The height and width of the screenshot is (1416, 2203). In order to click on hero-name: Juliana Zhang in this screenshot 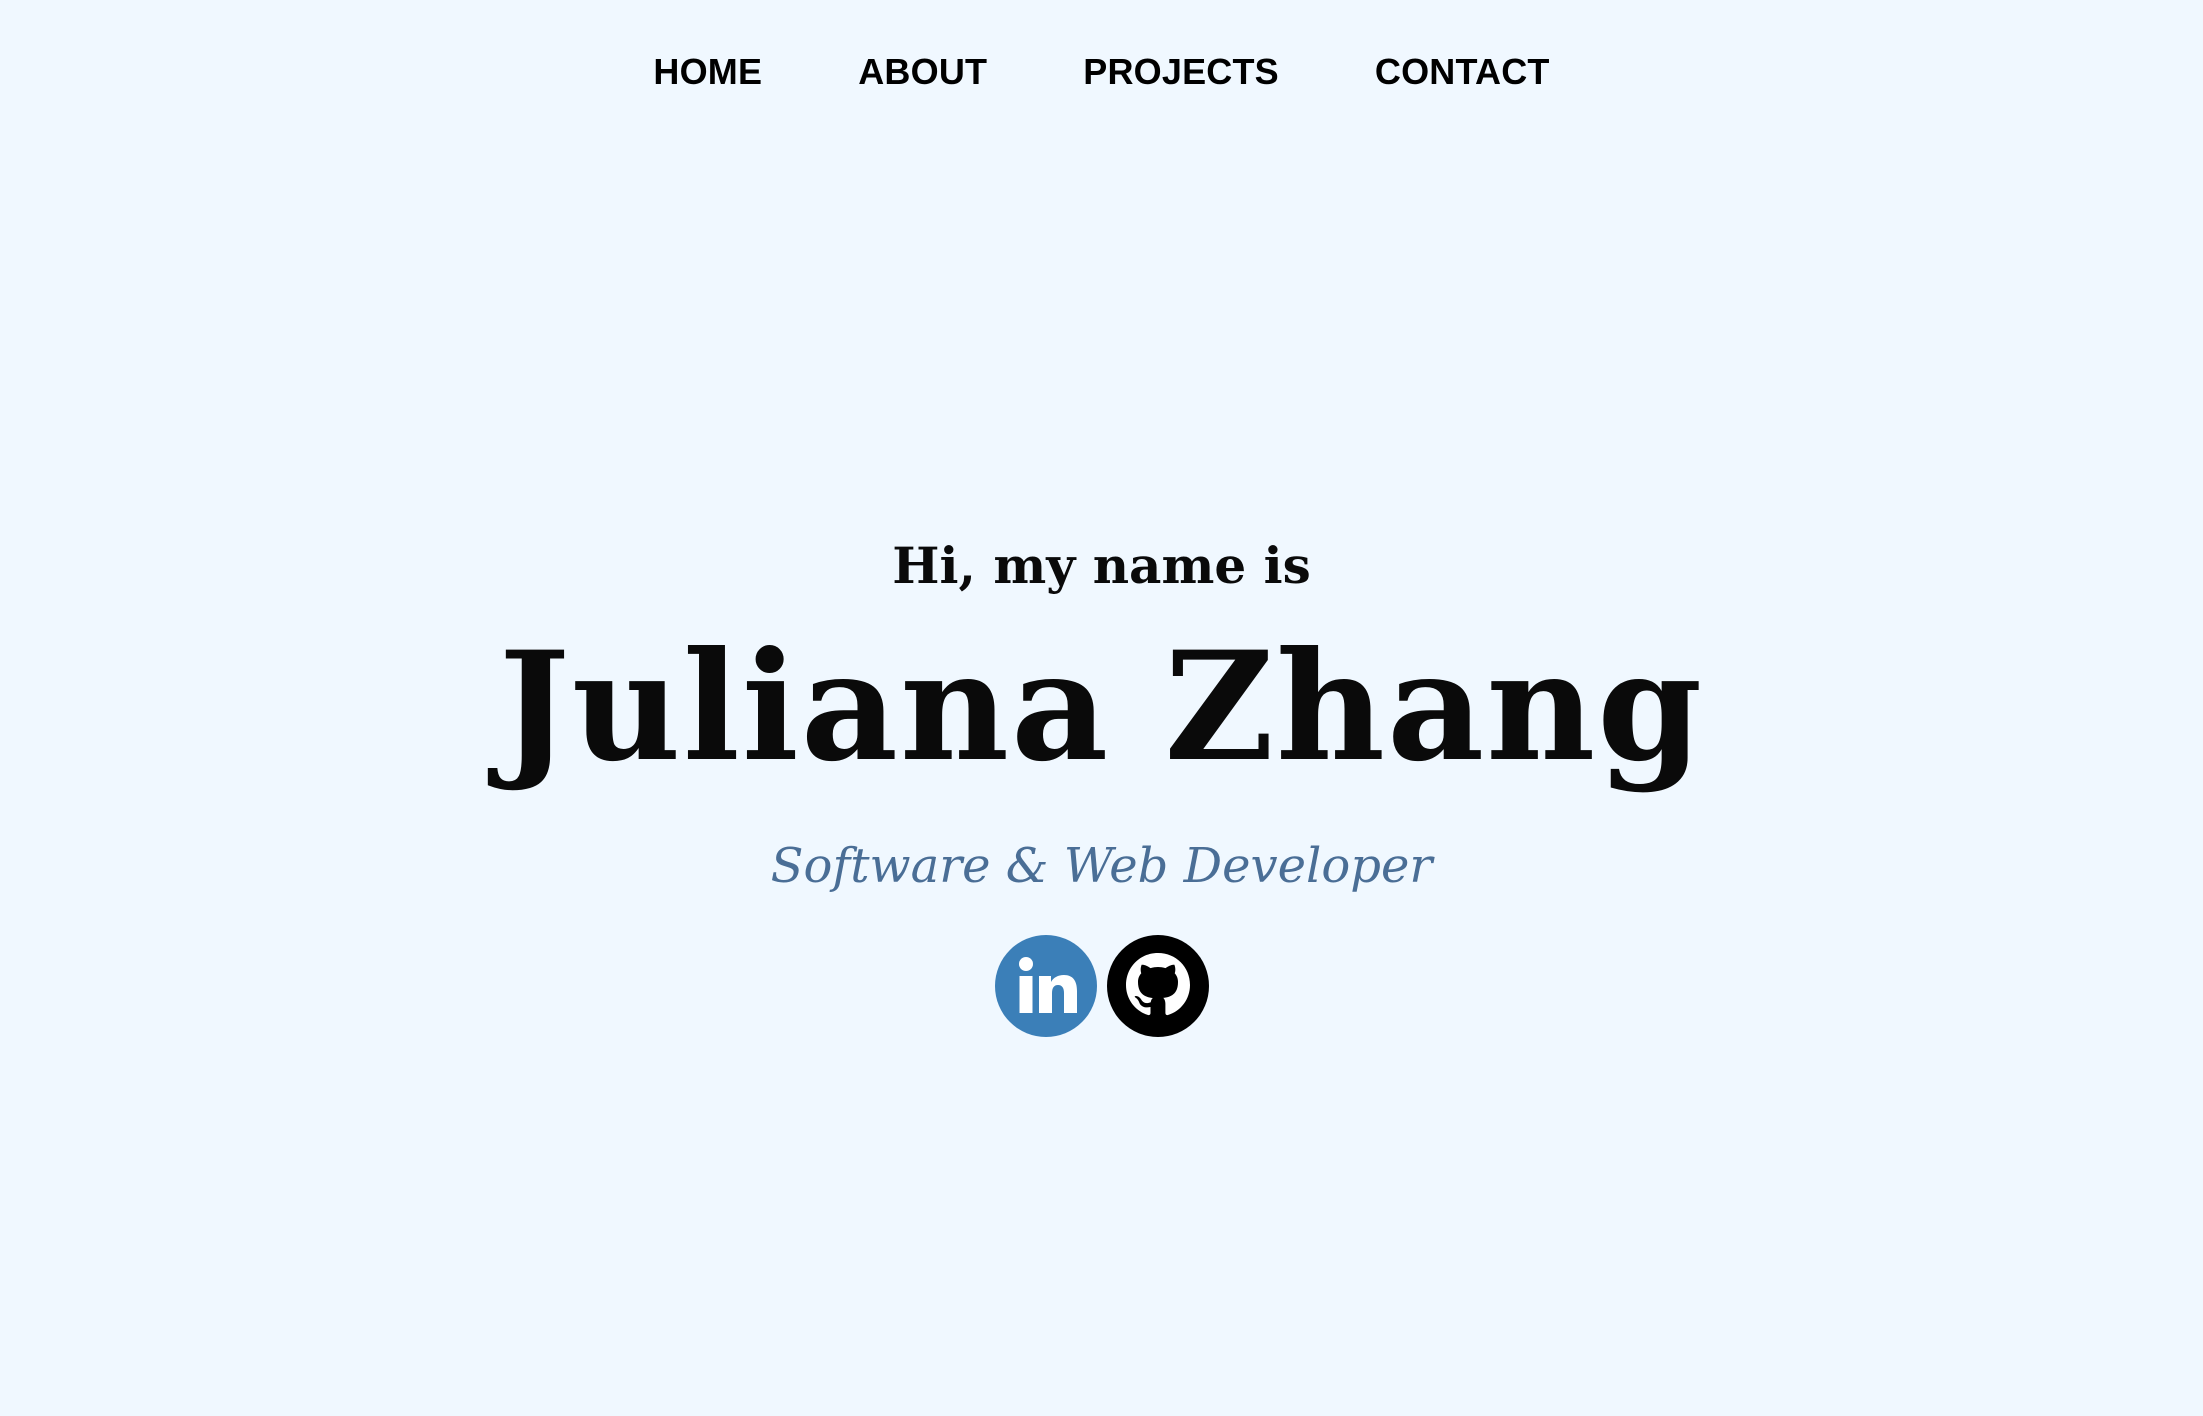, I will do `click(1101, 707)`.